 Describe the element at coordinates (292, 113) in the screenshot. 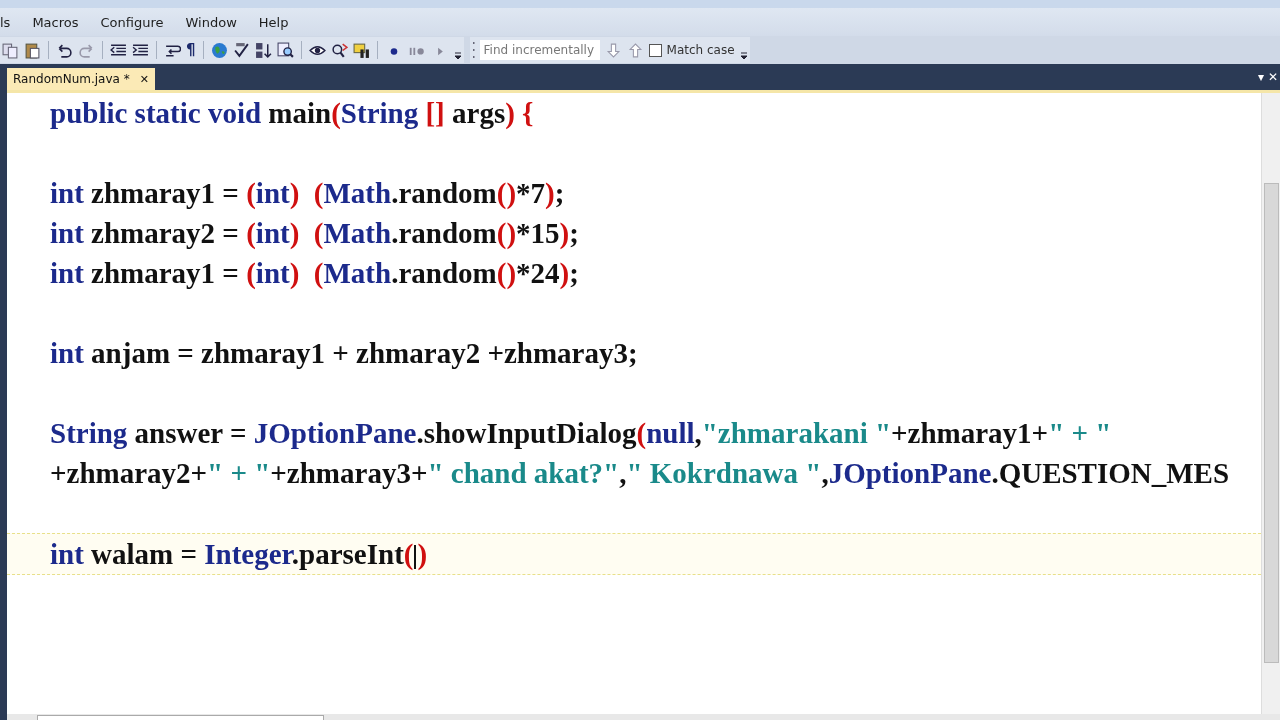

I see `code-line: public static void main(String [] args) {` at that location.